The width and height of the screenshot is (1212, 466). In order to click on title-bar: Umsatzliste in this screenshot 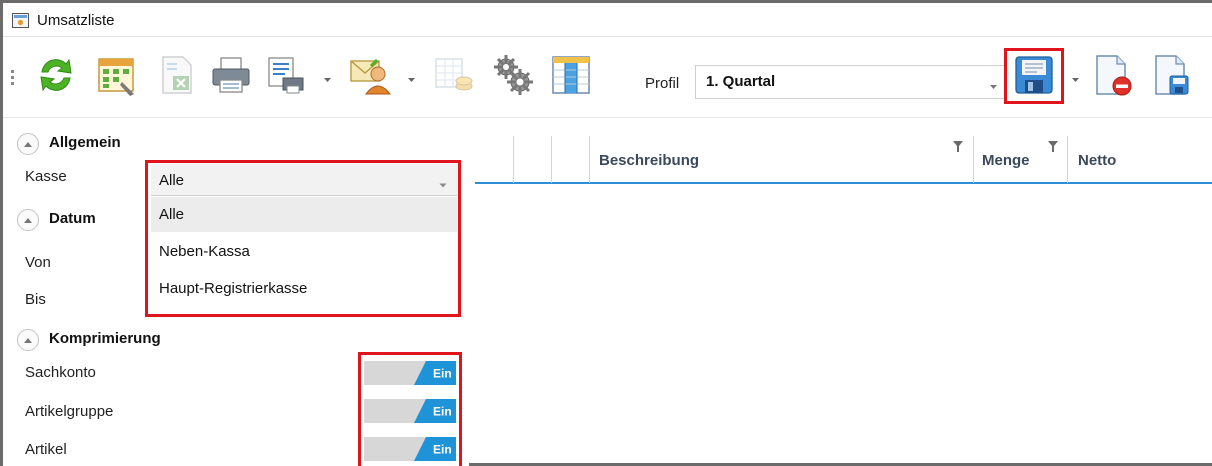, I will do `click(607, 20)`.